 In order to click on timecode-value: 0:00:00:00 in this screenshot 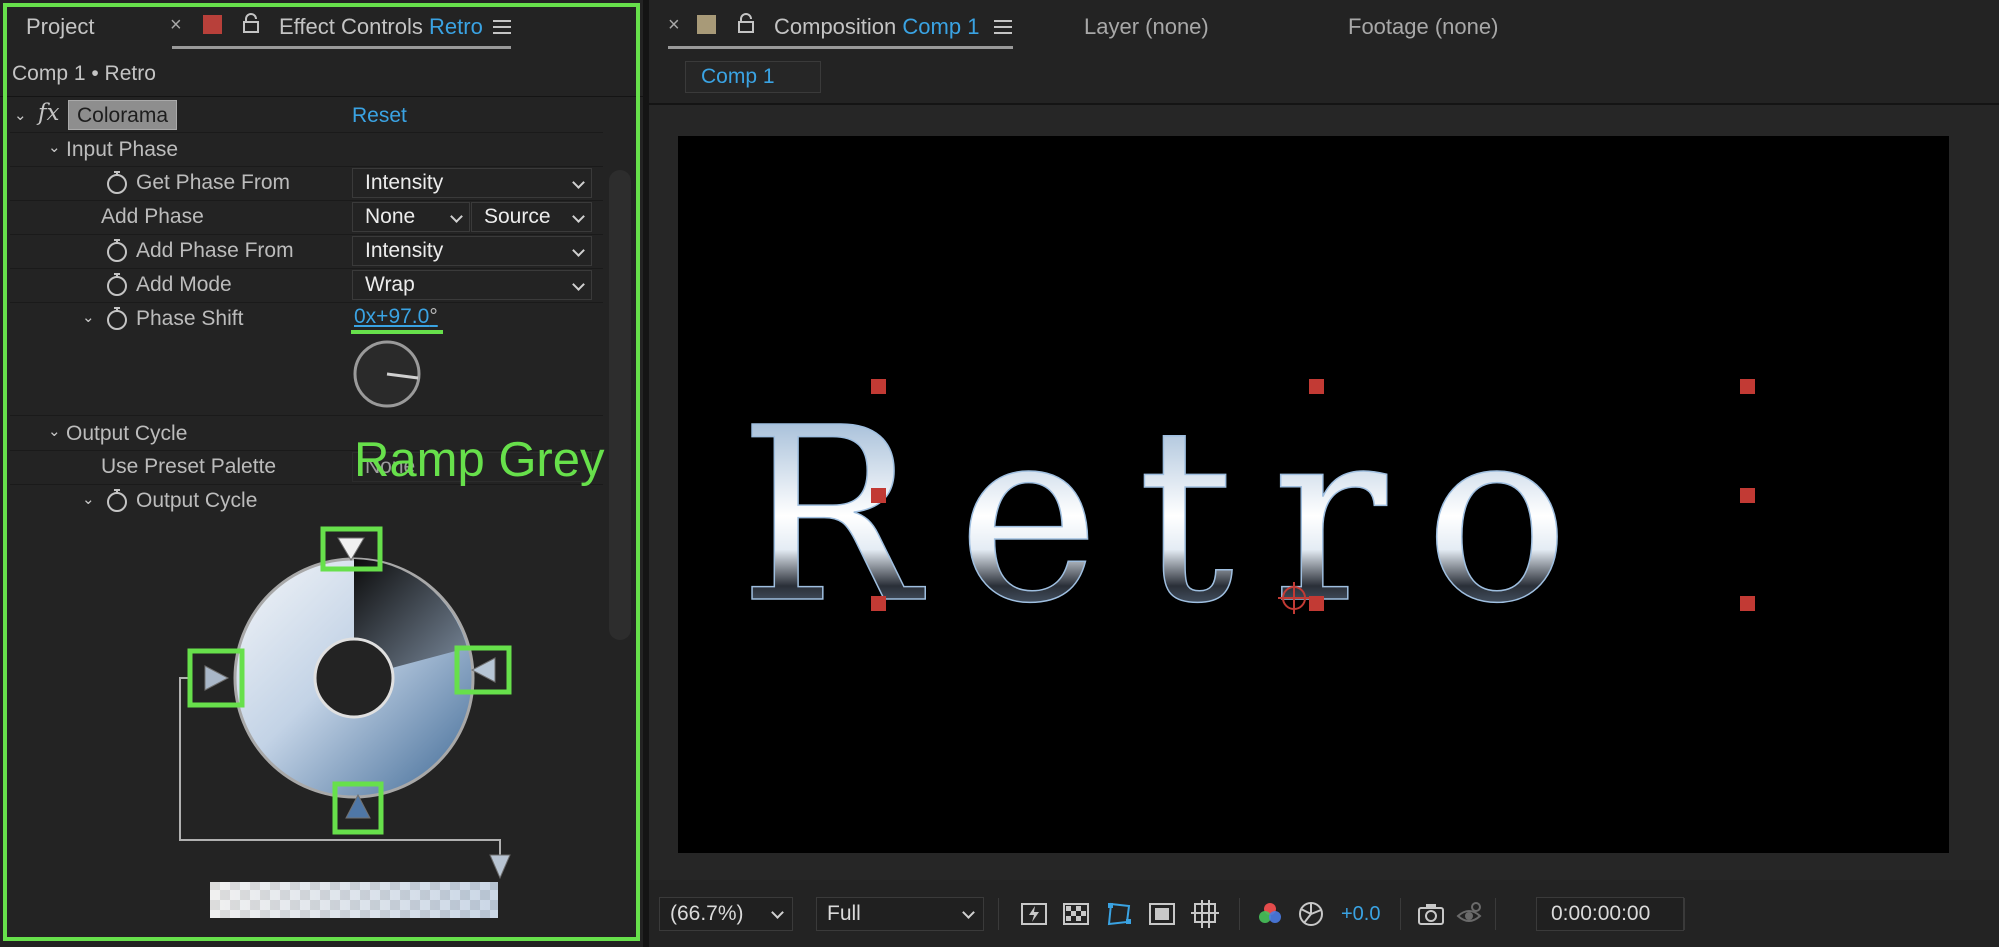, I will do `click(1601, 913)`.